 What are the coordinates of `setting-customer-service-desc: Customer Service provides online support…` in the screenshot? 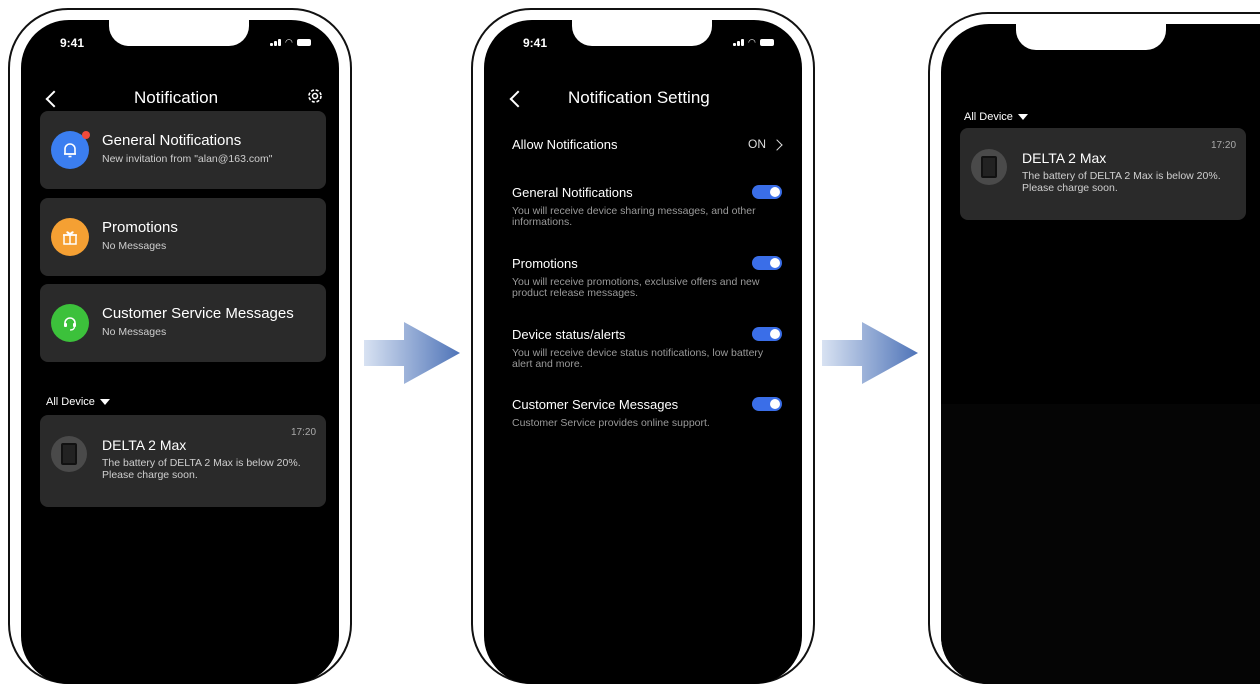 It's located at (611, 423).